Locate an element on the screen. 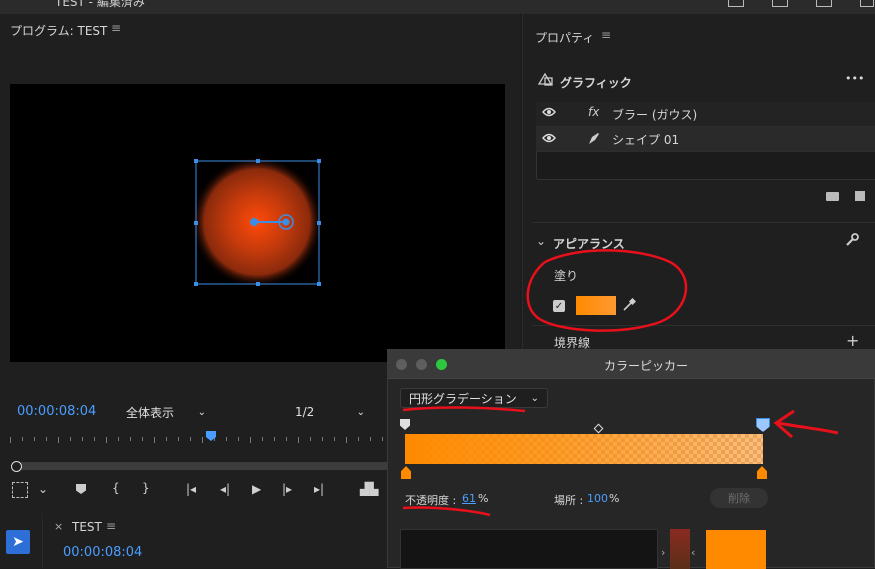 This screenshot has width=875, height=569. program-monitor-header: プログラム: TEST ≡ is located at coordinates (260, 29).